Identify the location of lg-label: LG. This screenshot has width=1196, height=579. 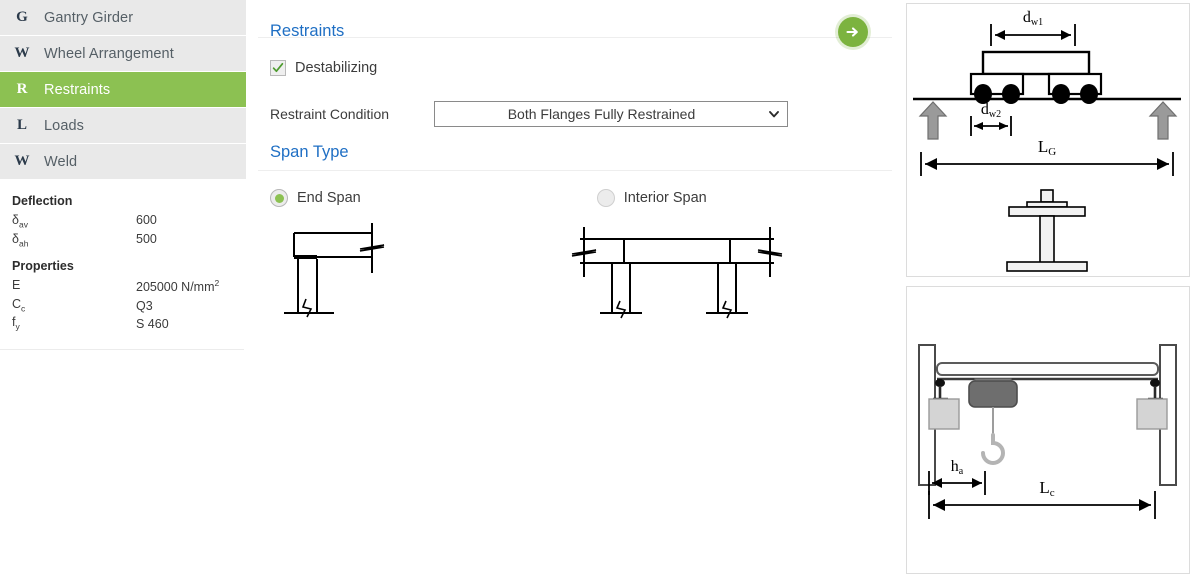
(1047, 147).